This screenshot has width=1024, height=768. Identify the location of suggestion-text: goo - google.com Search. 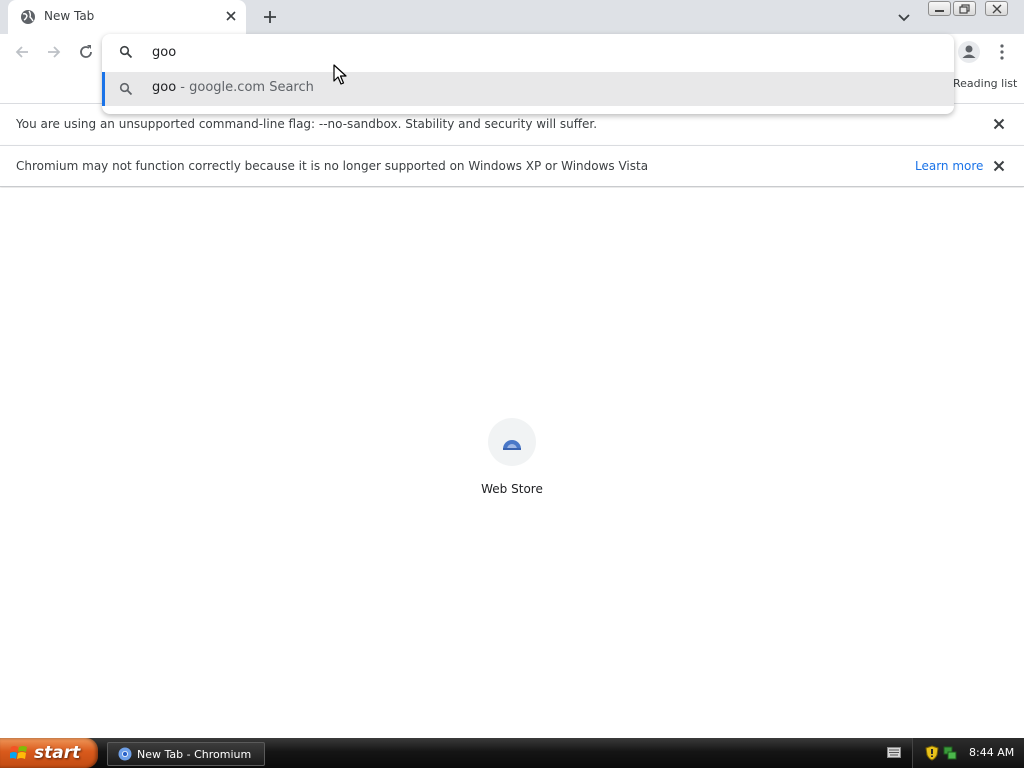
(233, 87).